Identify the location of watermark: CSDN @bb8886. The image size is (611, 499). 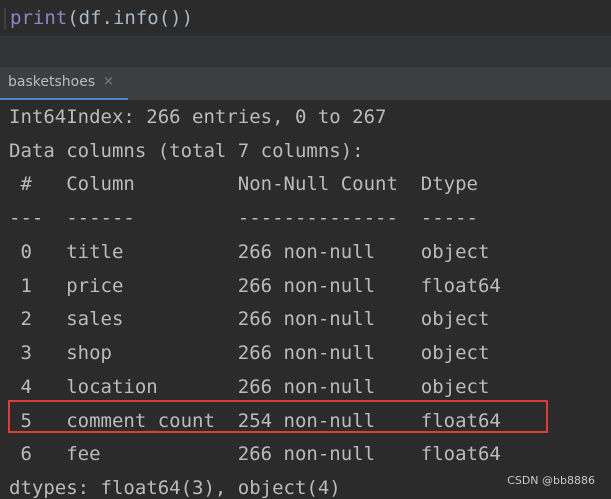
(551, 480).